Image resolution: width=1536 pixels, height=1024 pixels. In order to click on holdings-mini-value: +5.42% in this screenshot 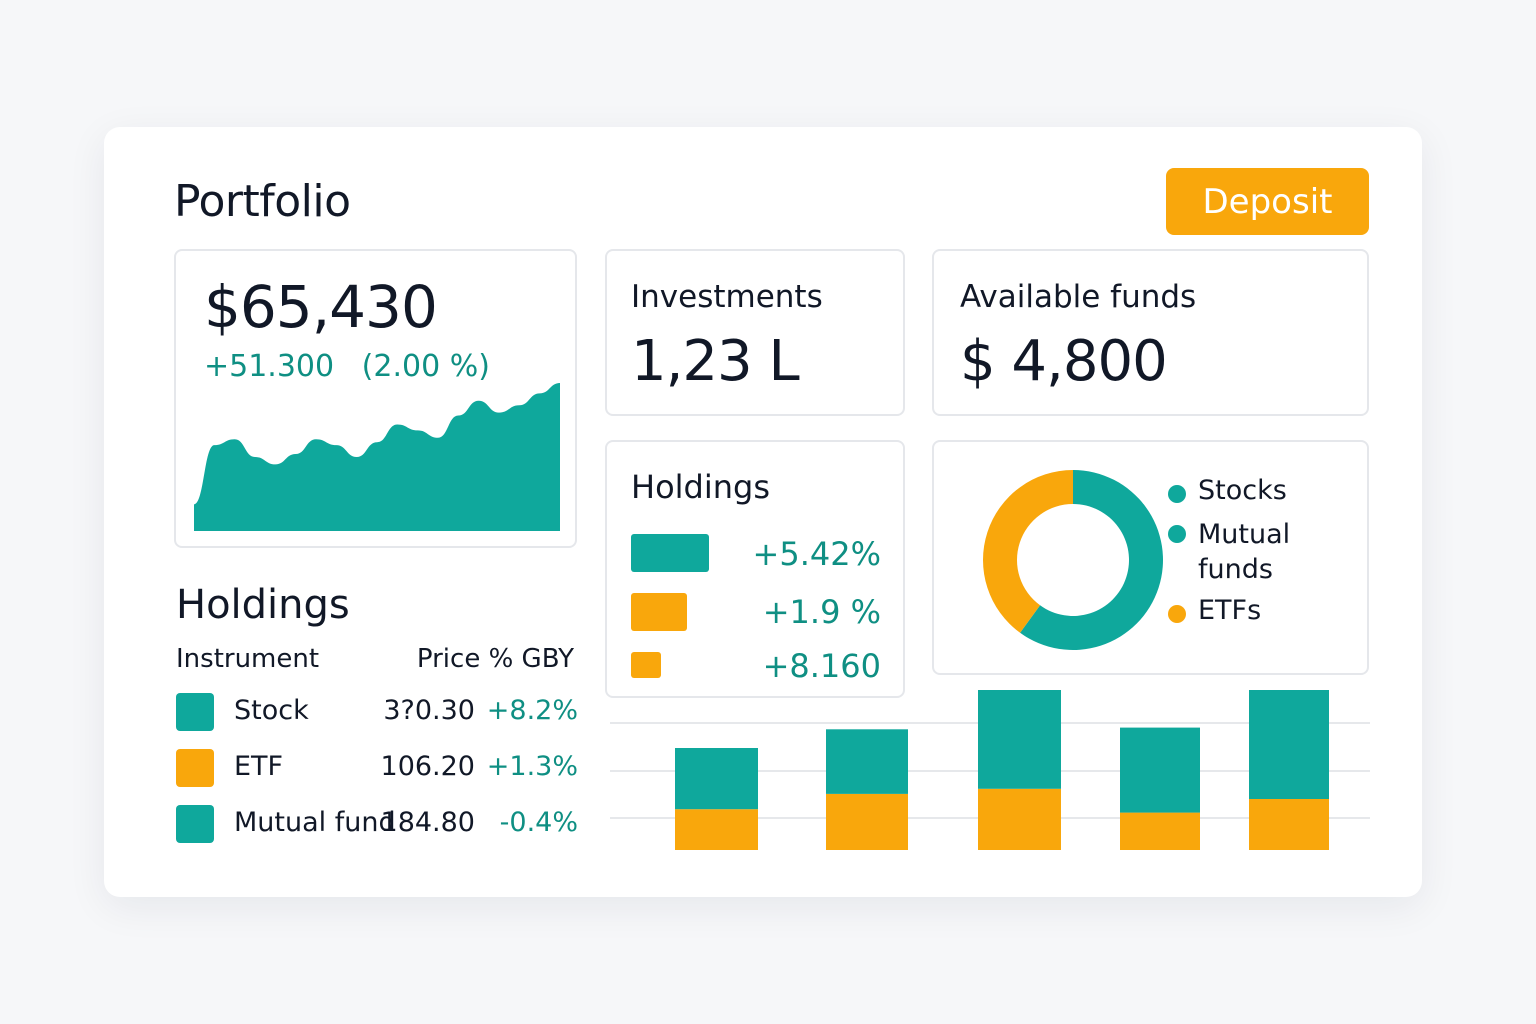, I will do `click(816, 554)`.